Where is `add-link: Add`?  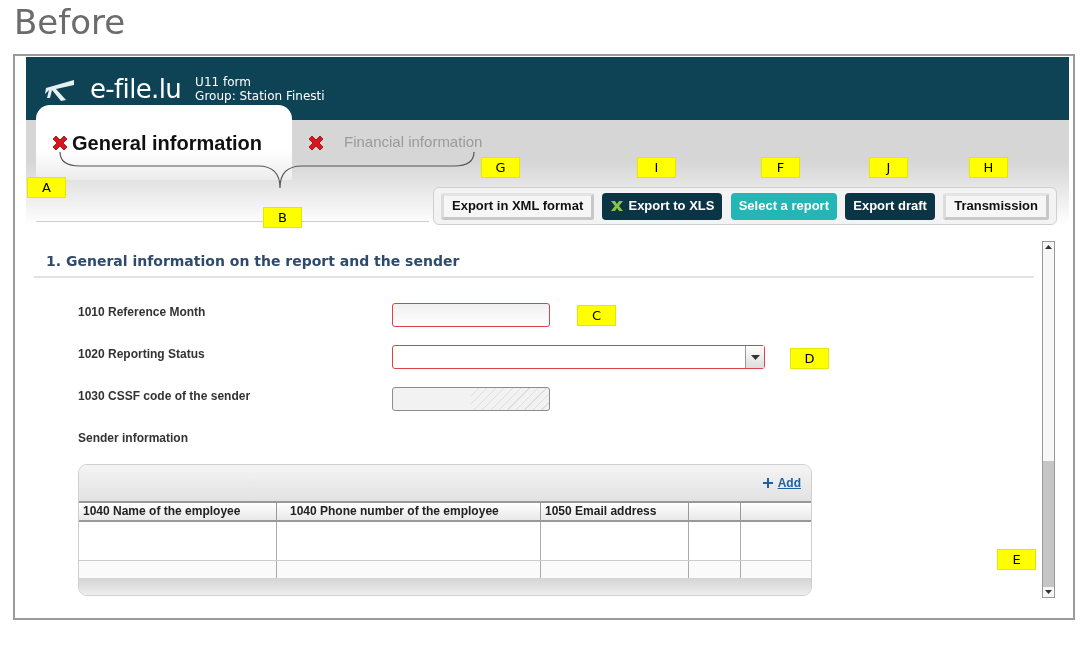 add-link: Add is located at coordinates (789, 483).